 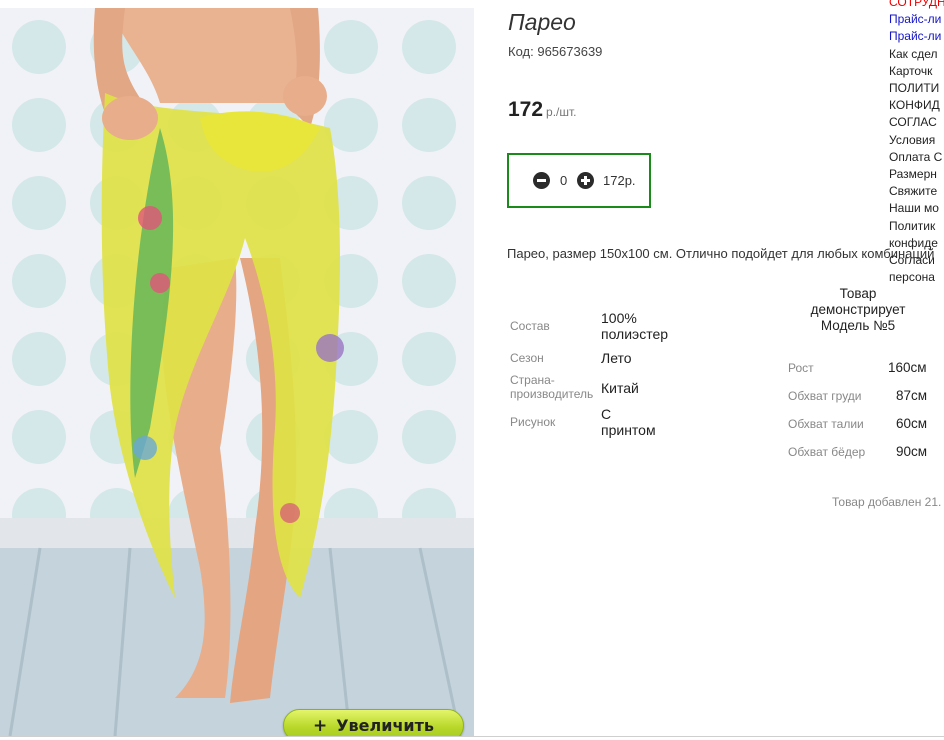 I want to click on model-param-label: Обхват бёдер, so click(x=827, y=452).